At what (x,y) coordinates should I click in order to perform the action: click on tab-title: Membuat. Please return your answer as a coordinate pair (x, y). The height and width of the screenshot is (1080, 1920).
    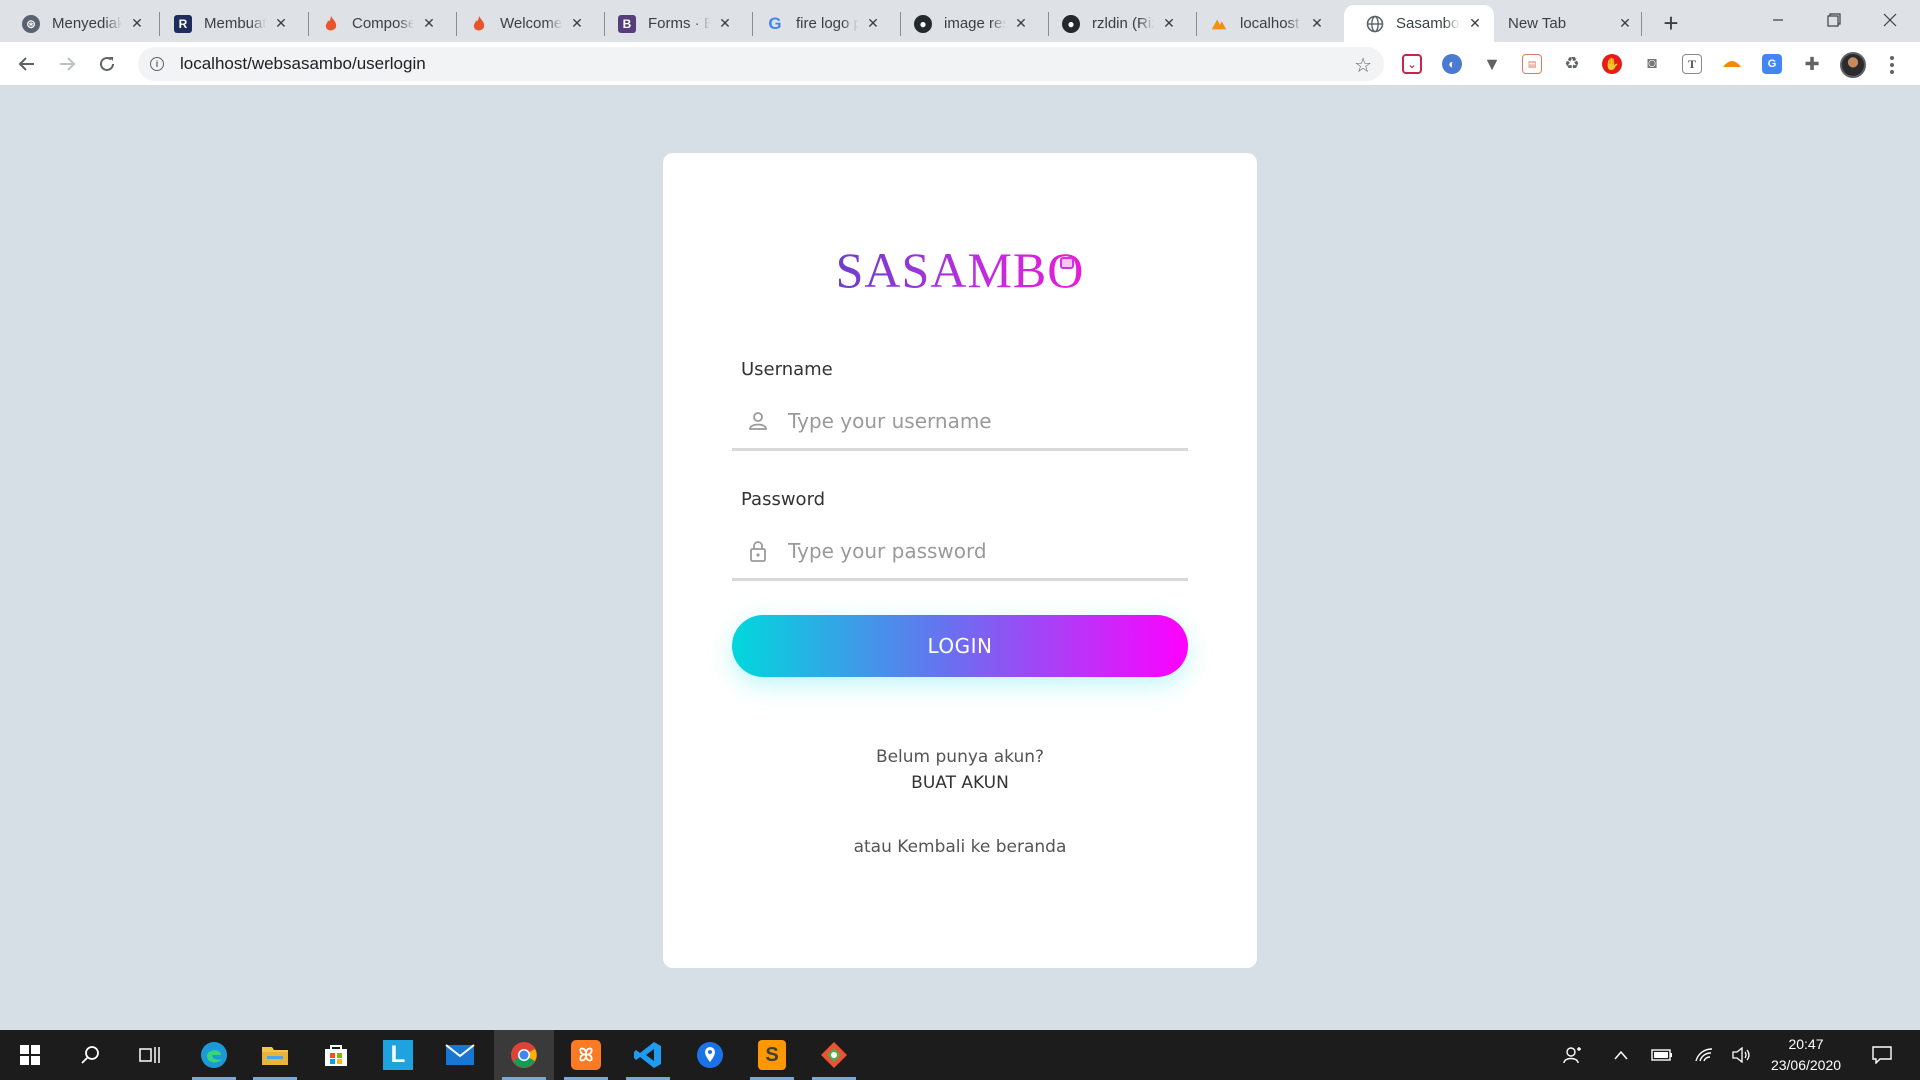
    Looking at the image, I should click on (235, 23).